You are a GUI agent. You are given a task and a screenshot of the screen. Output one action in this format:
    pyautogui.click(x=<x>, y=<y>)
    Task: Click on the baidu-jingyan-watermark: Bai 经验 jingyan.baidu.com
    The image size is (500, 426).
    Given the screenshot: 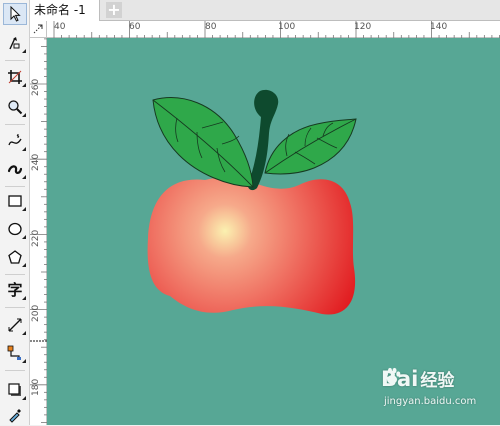 What is the action you would take?
    pyautogui.click(x=440, y=390)
    